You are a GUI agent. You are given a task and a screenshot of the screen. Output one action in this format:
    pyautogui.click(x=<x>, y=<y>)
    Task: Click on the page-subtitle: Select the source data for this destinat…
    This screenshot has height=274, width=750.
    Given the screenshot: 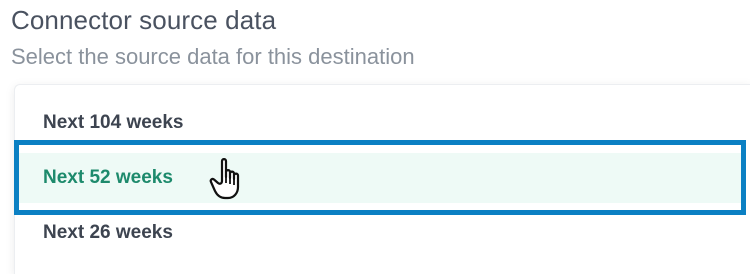 What is the action you would take?
    pyautogui.click(x=213, y=56)
    